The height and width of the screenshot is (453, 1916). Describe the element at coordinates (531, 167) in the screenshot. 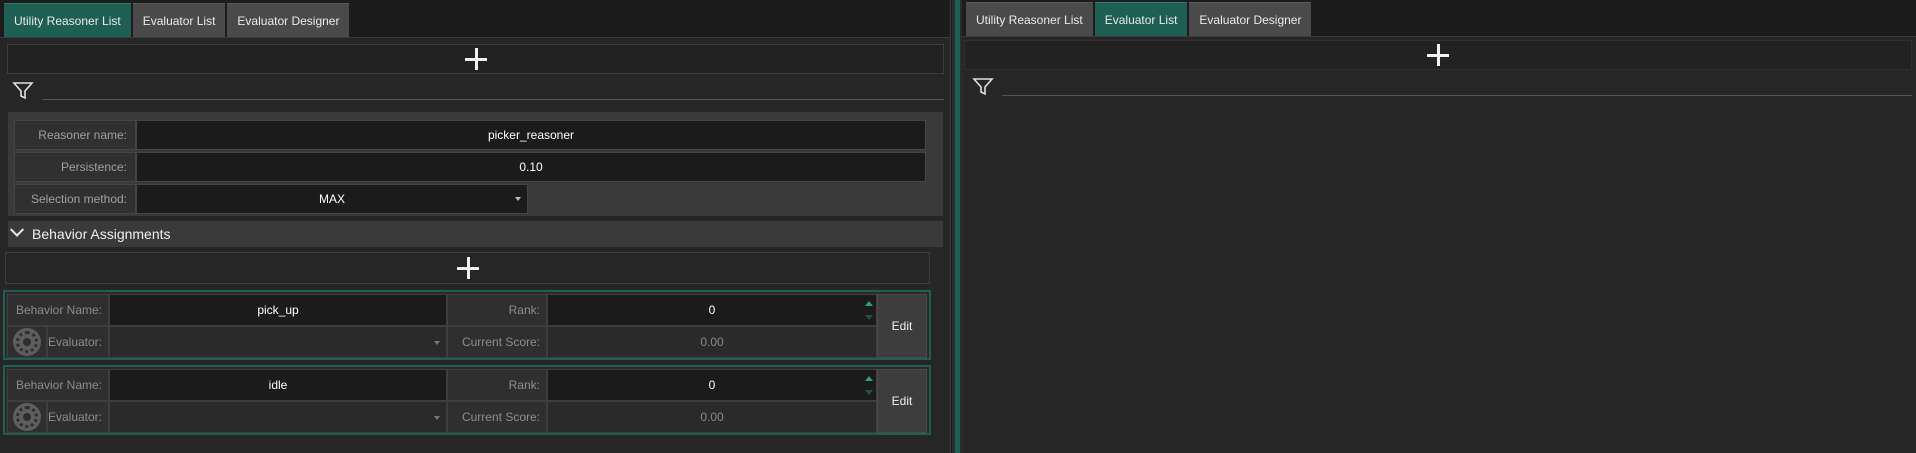

I see `persistence-field: 0.10` at that location.